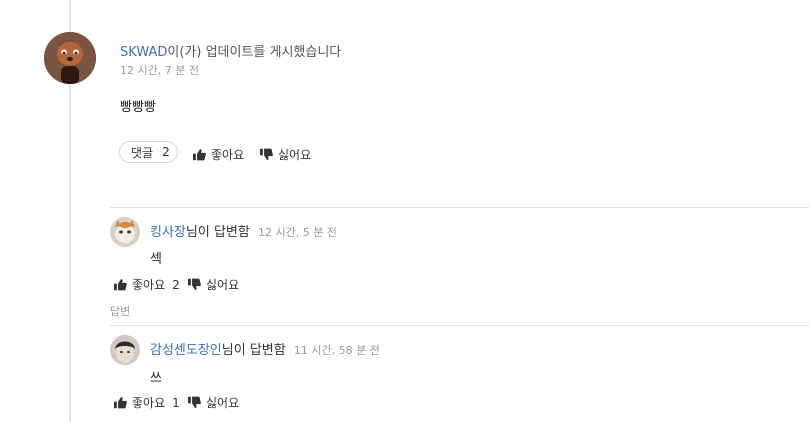  What do you see at coordinates (337, 350) in the screenshot?
I see `reply-timestamp: 11 시간, 58 분 전` at bounding box center [337, 350].